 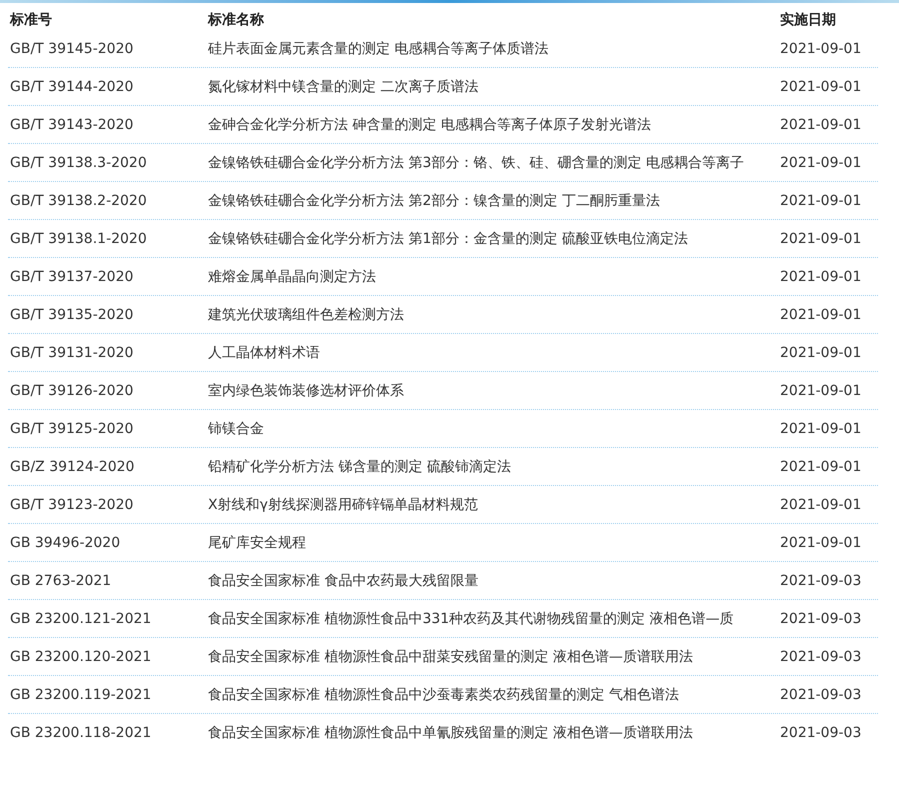 What do you see at coordinates (72, 429) in the screenshot?
I see `table-cell: GB/T 39125-2020` at bounding box center [72, 429].